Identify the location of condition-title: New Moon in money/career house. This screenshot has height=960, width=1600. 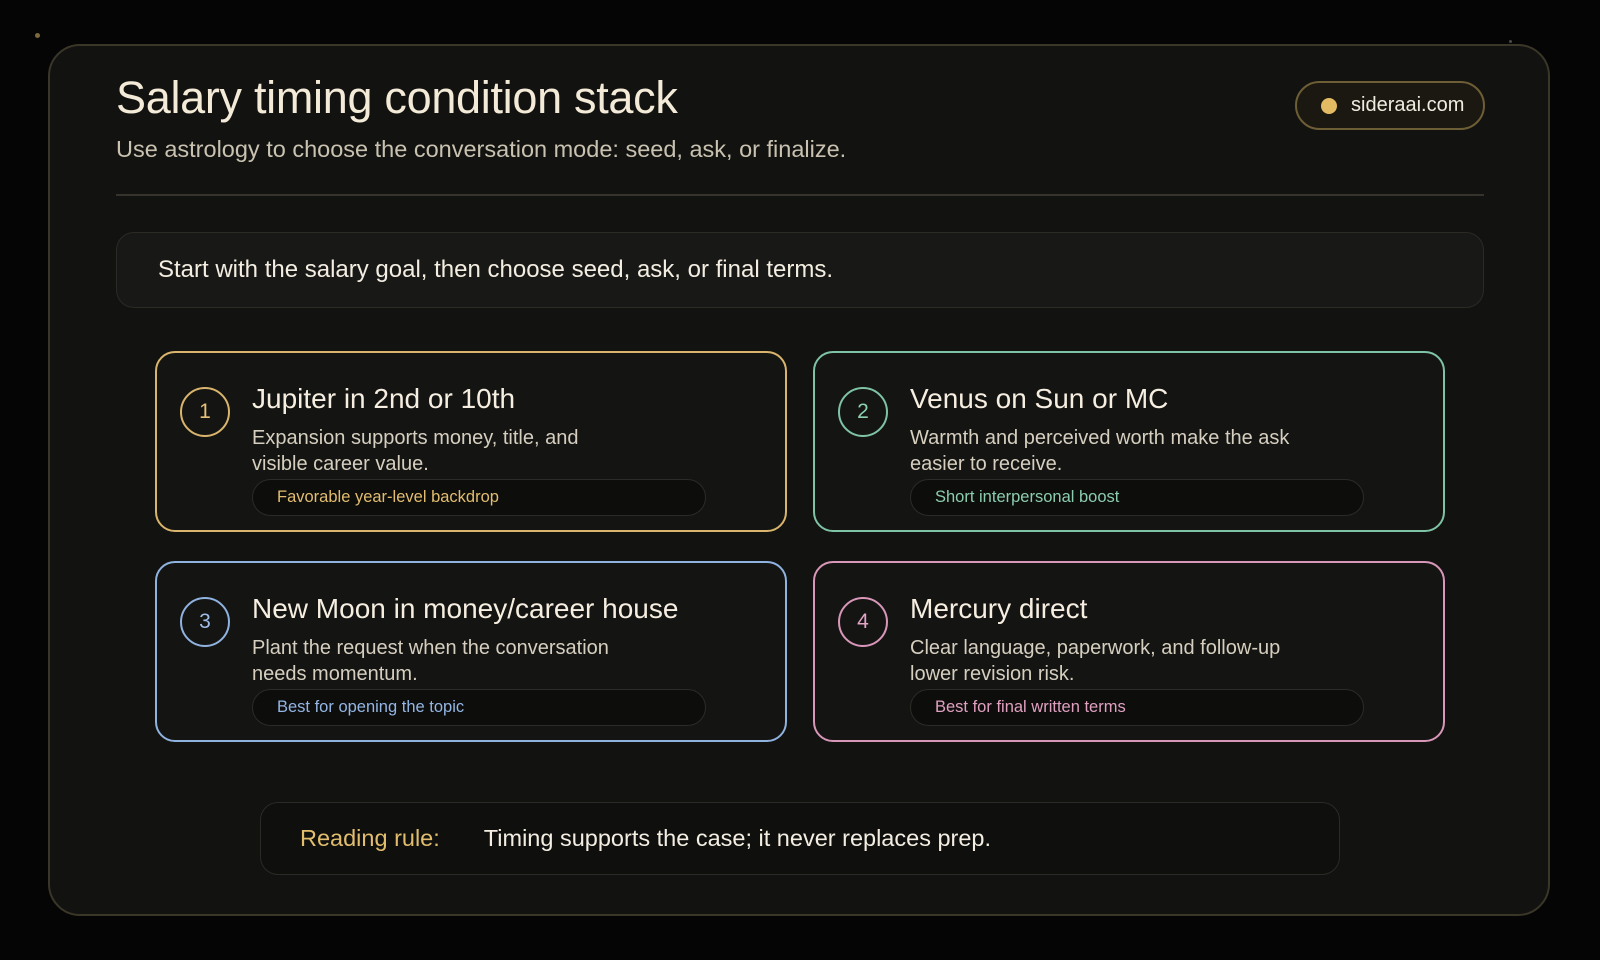
(465, 608).